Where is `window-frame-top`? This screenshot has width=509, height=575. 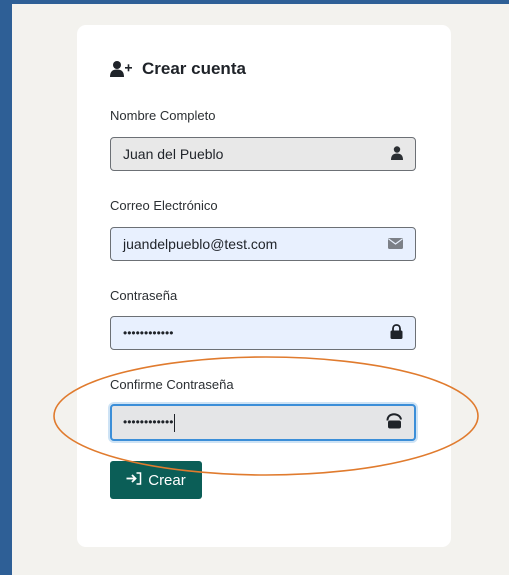
window-frame-top is located at coordinates (254, 2).